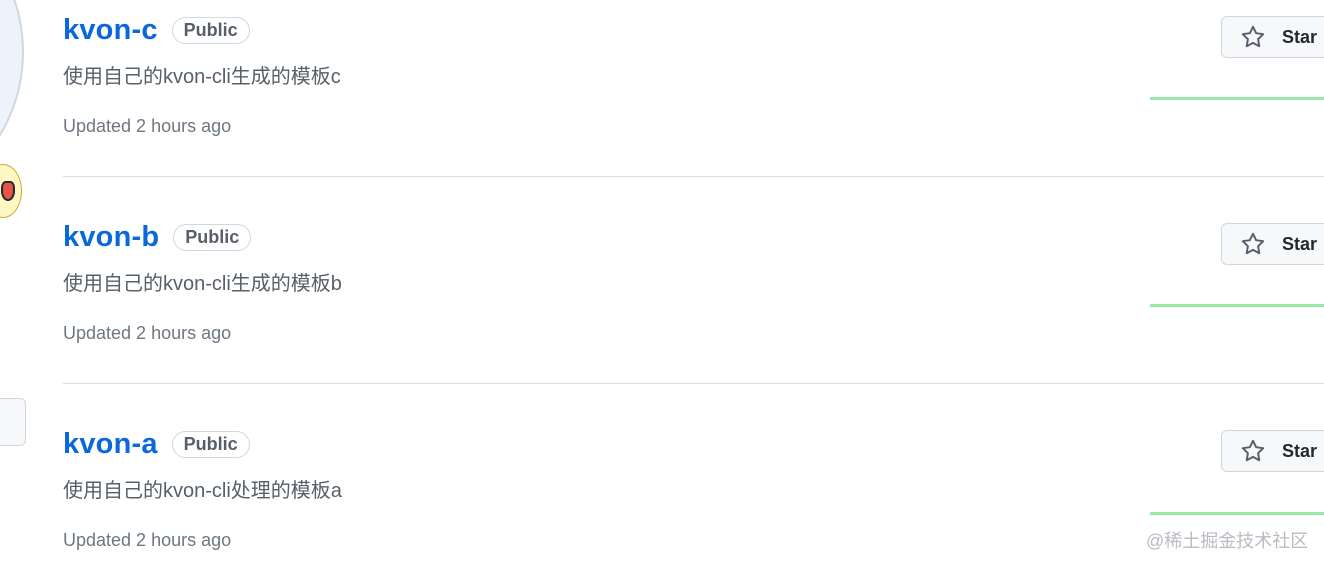 The height and width of the screenshot is (566, 1324). What do you see at coordinates (1227, 541) in the screenshot?
I see `watermark: @稀土掘金技术社区` at bounding box center [1227, 541].